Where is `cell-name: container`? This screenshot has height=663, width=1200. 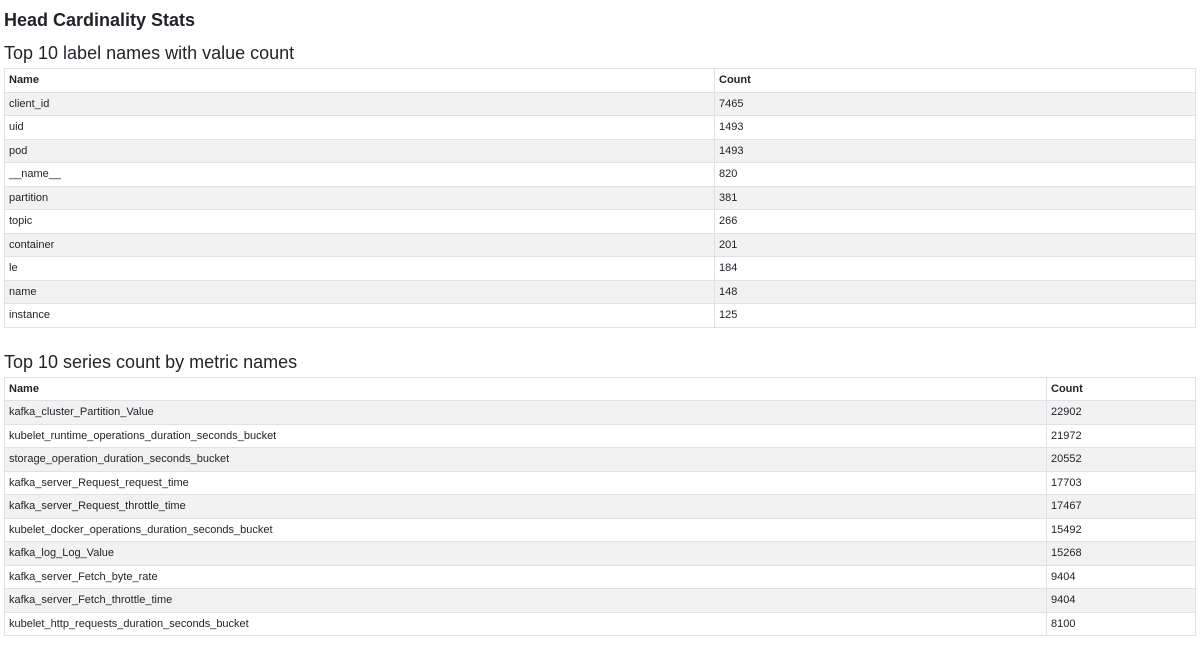
cell-name: container is located at coordinates (359, 244).